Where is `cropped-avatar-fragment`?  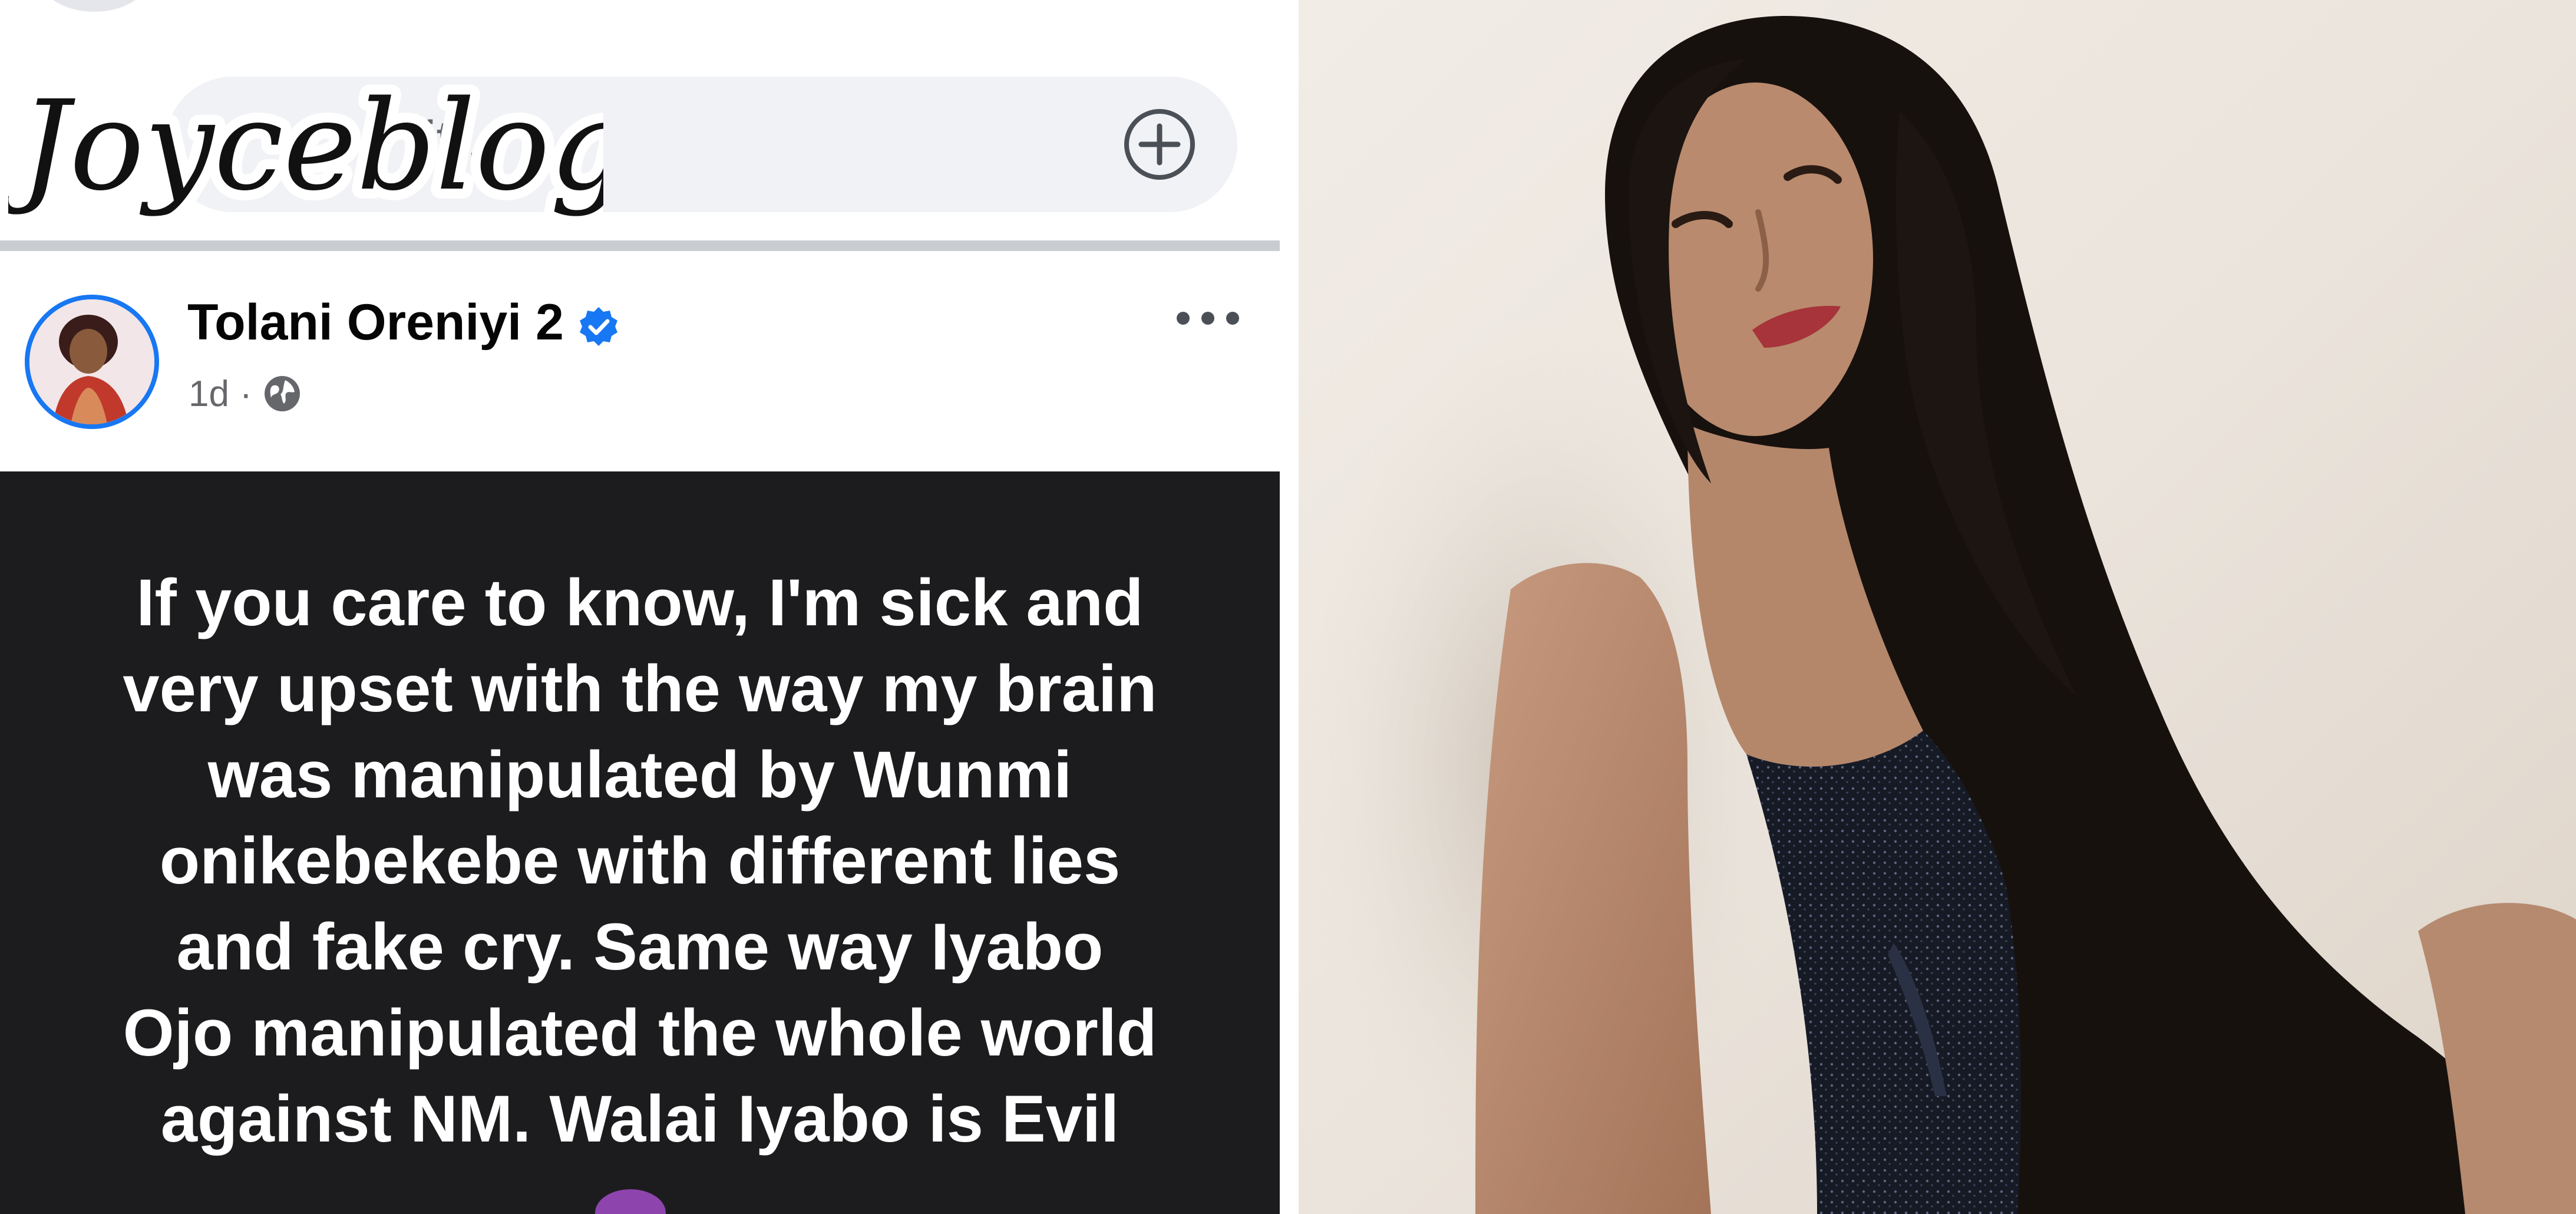
cropped-avatar-fragment is located at coordinates (94, 6).